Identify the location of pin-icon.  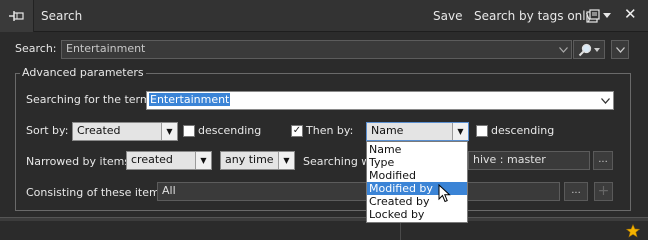
(16, 16).